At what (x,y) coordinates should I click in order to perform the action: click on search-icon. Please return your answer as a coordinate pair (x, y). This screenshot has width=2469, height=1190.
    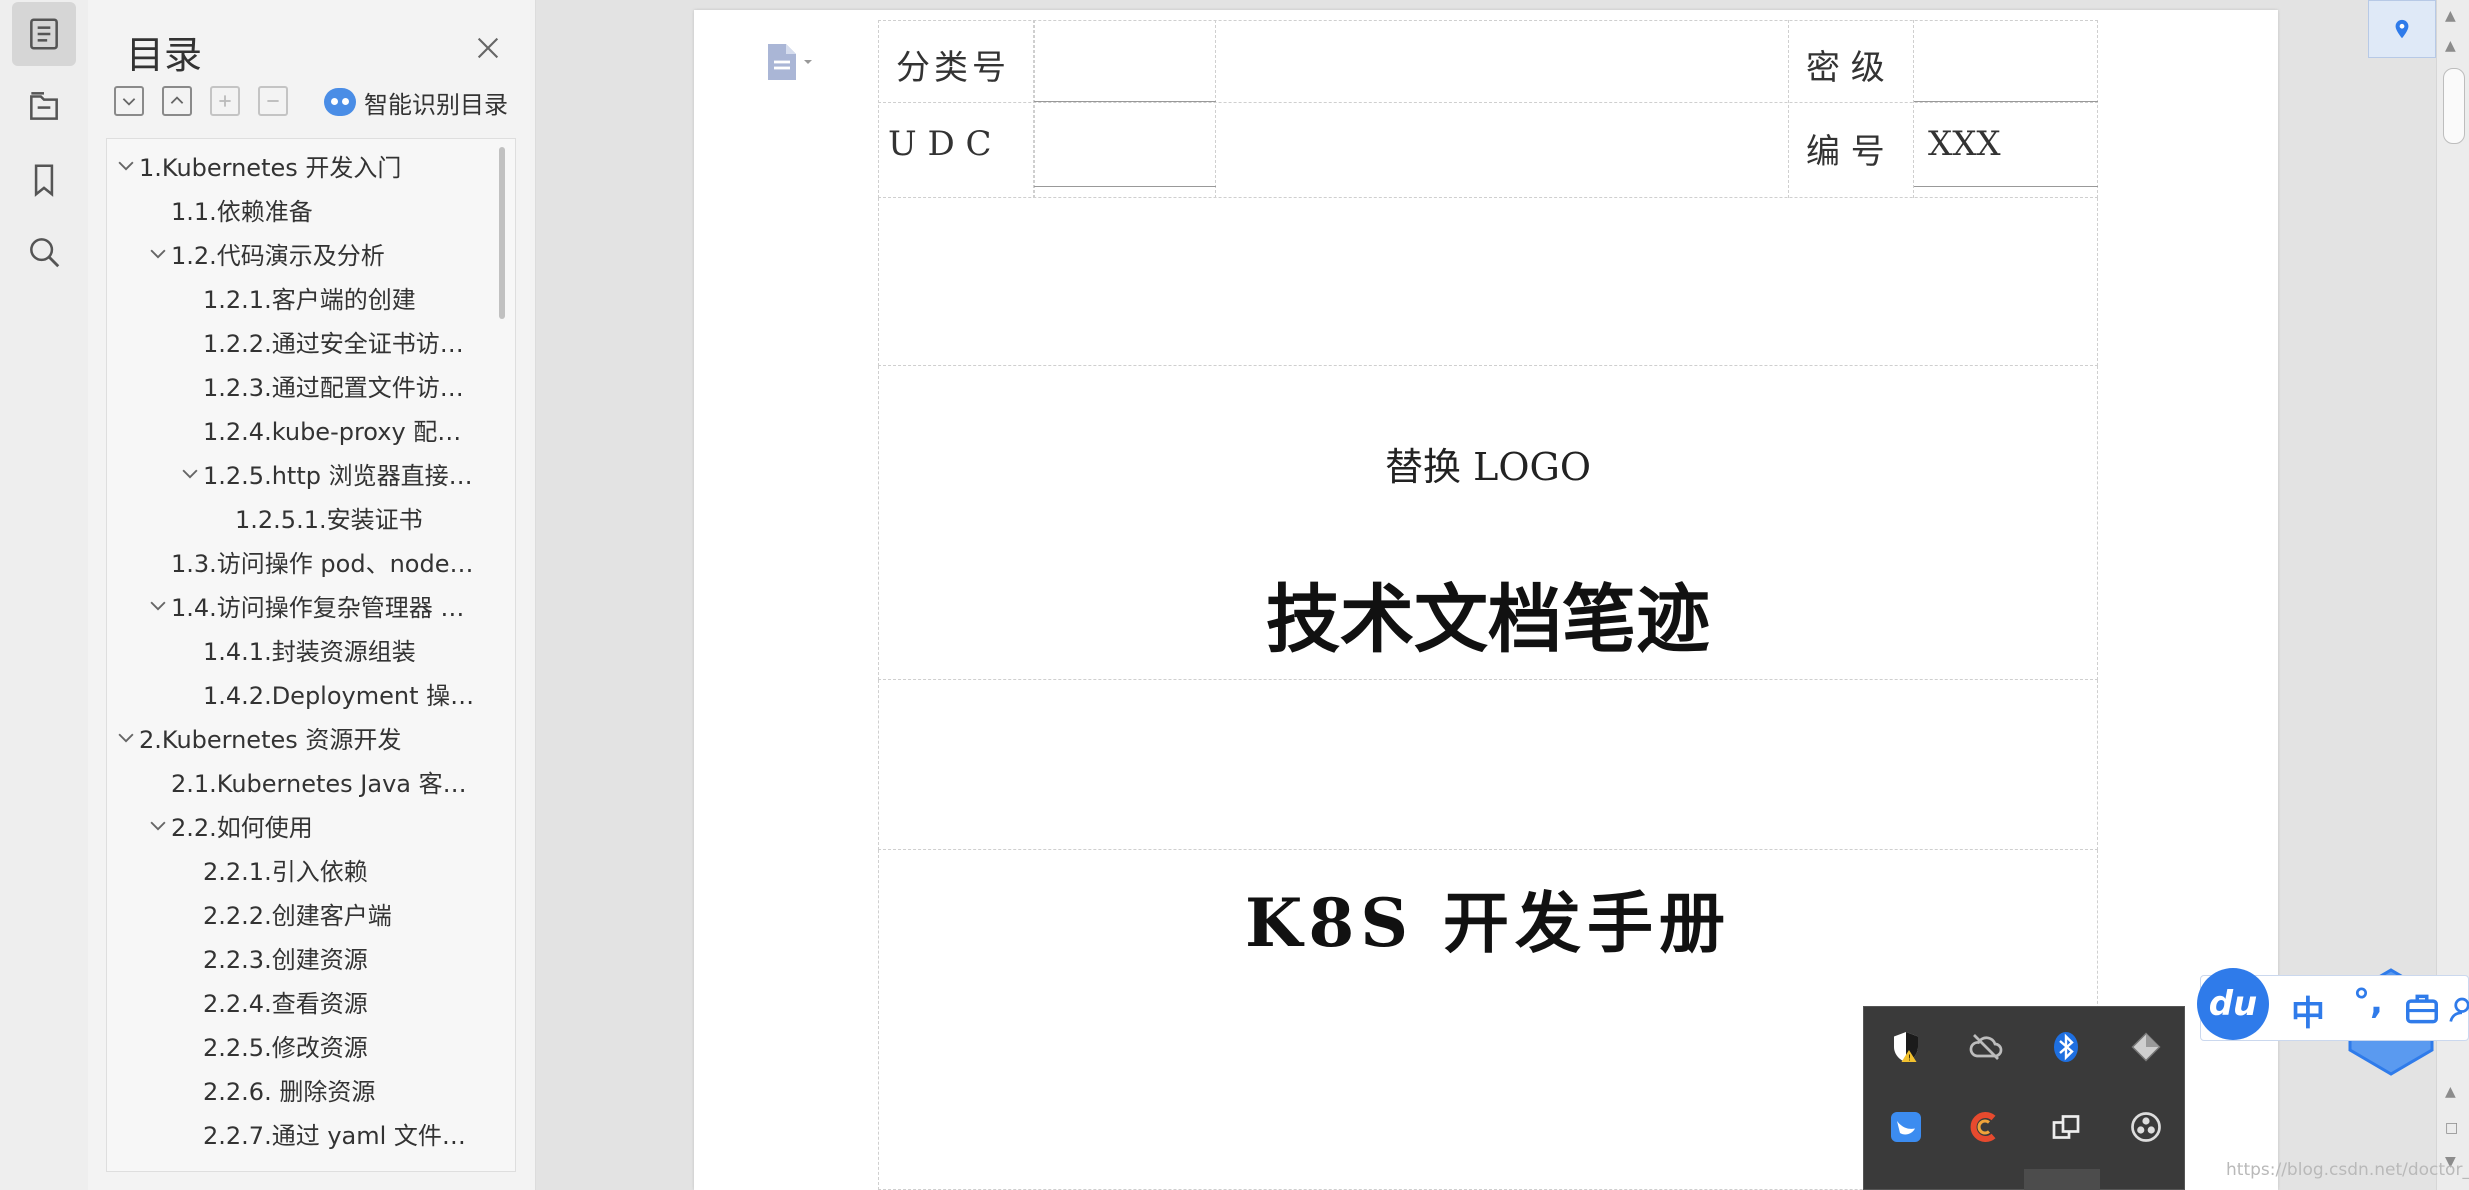
    Looking at the image, I should click on (44, 252).